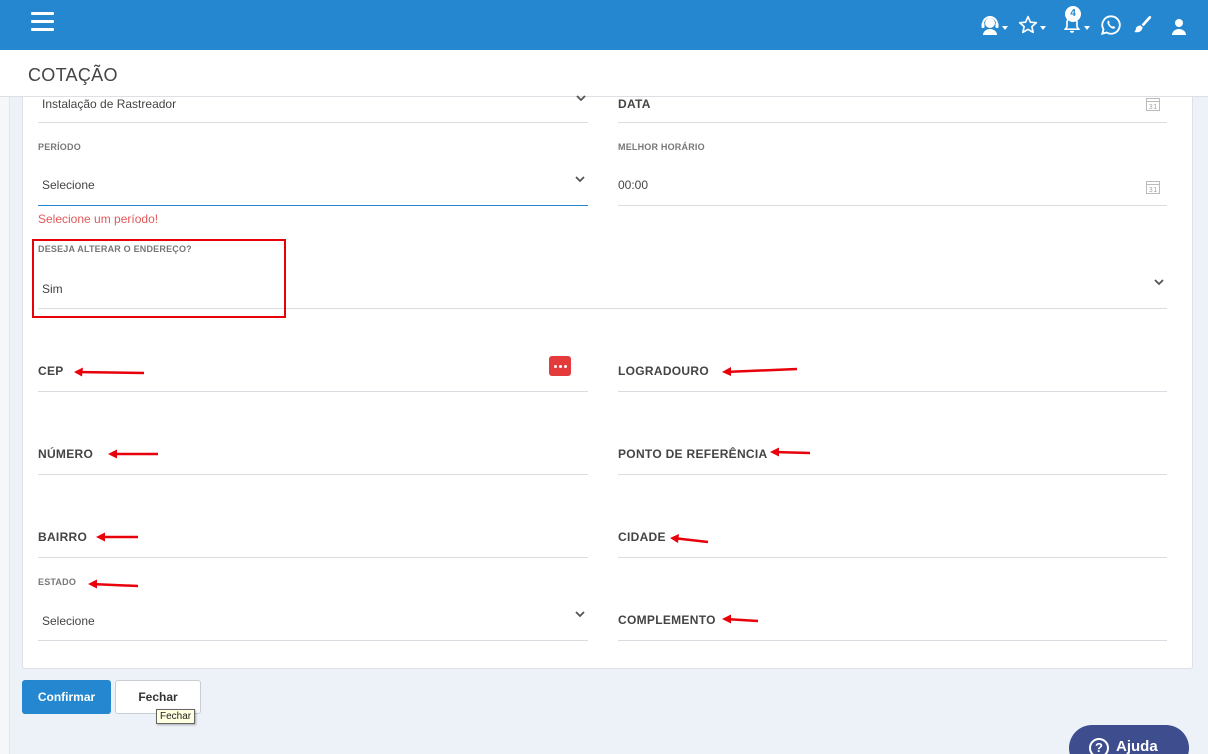  What do you see at coordinates (990, 25) in the screenshot?
I see `headset-user-icon` at bounding box center [990, 25].